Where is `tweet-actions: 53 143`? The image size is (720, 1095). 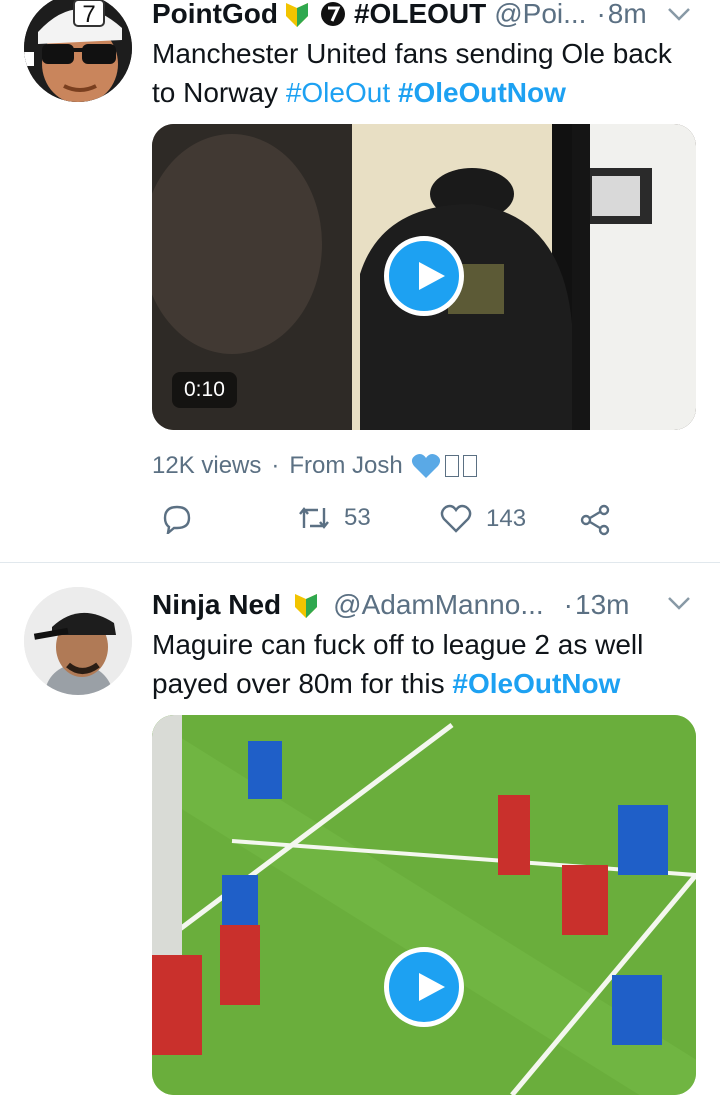 tweet-actions: 53 143 is located at coordinates (387, 524).